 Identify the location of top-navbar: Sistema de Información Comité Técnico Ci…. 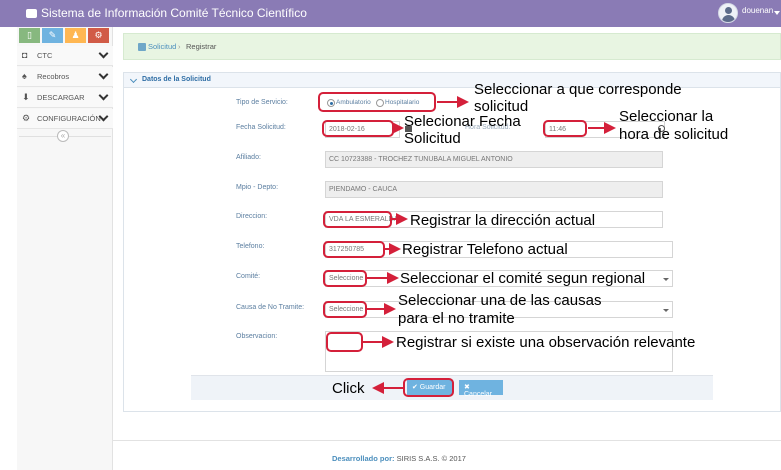
(390, 13).